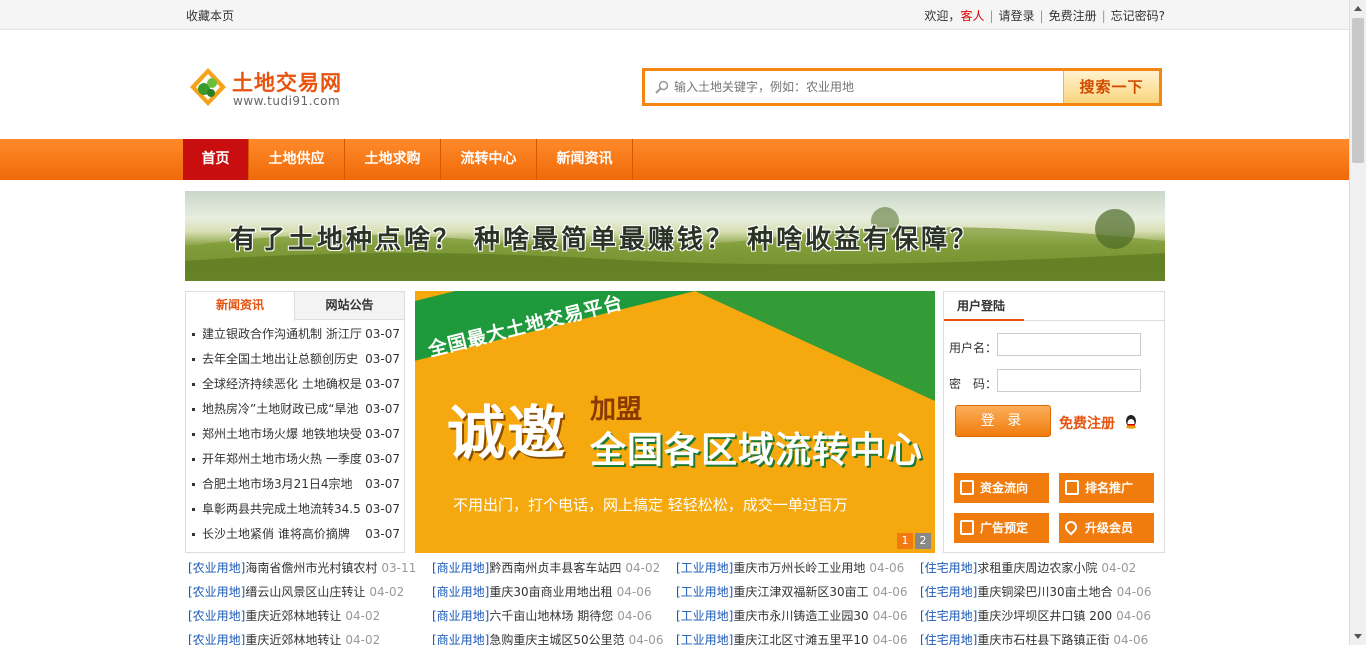  I want to click on search-box: 搜索一下, so click(902, 87).